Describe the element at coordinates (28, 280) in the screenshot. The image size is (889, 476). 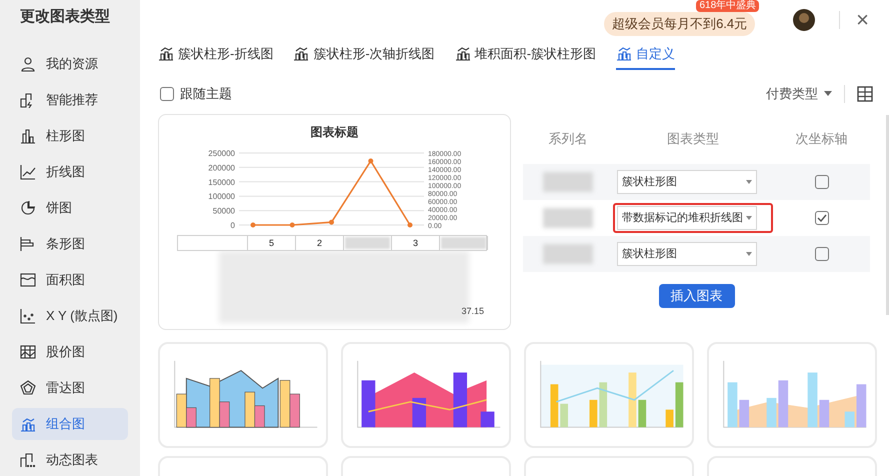
I see `area-chart-icon` at that location.